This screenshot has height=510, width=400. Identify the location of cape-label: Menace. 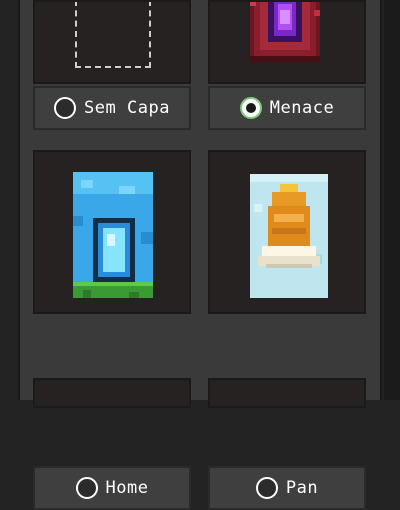
(302, 108).